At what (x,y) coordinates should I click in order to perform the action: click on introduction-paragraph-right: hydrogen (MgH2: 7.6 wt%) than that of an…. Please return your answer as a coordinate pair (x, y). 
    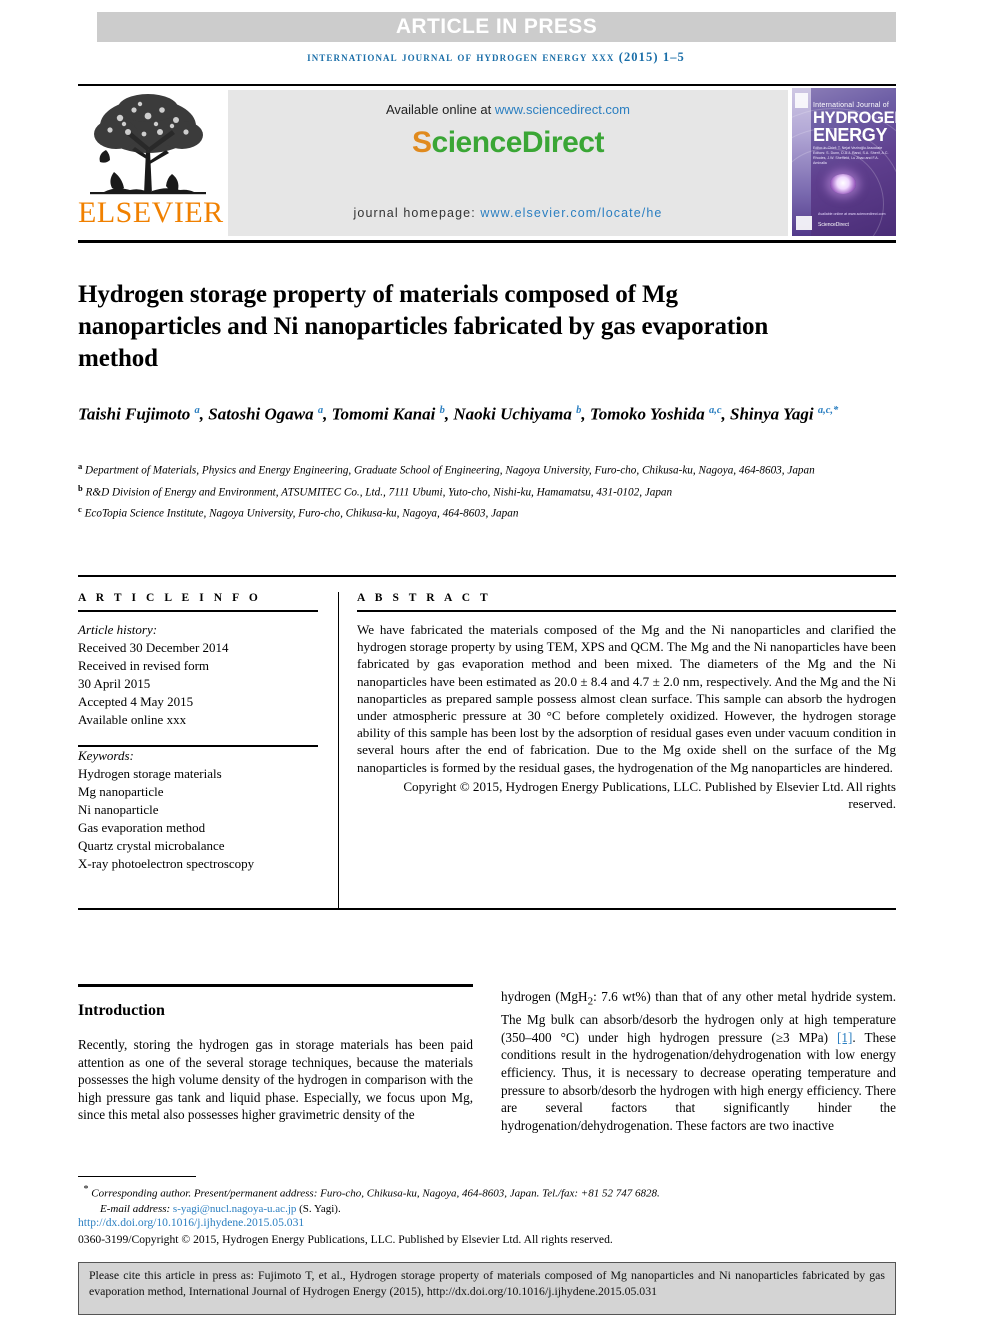
    Looking at the image, I should click on (698, 1061).